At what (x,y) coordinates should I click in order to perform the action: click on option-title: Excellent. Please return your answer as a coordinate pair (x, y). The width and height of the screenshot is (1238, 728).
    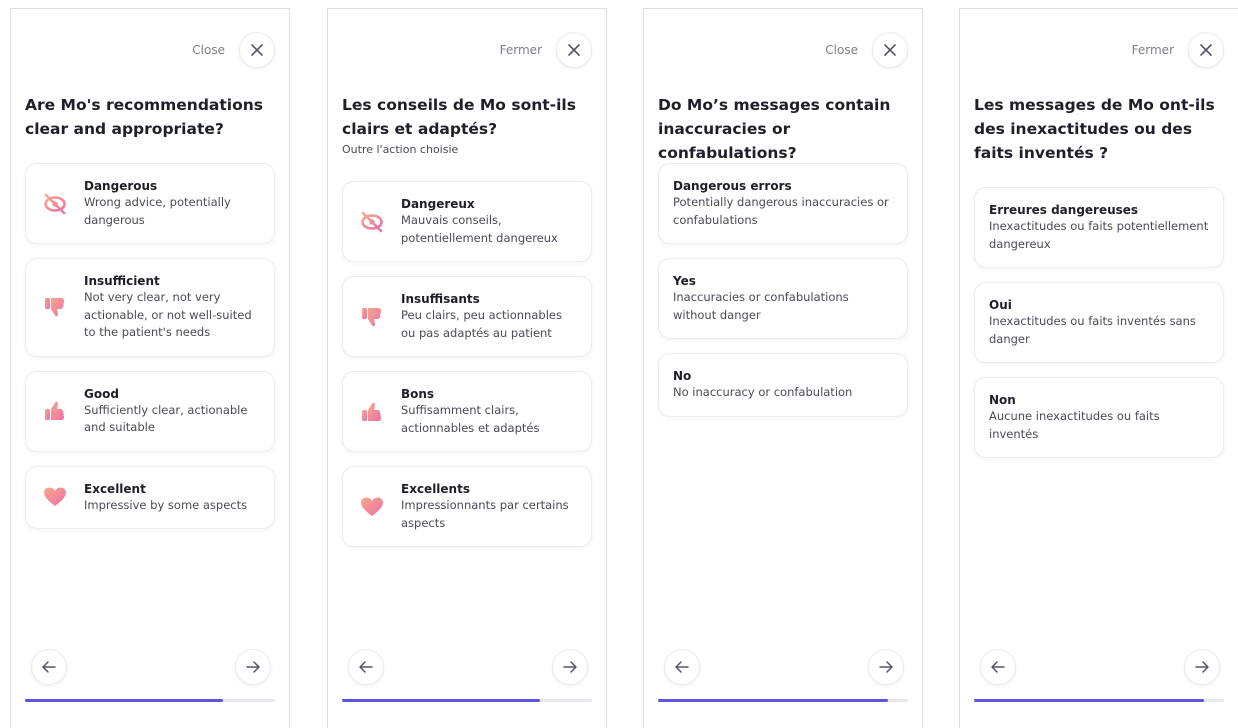
    Looking at the image, I should click on (115, 488).